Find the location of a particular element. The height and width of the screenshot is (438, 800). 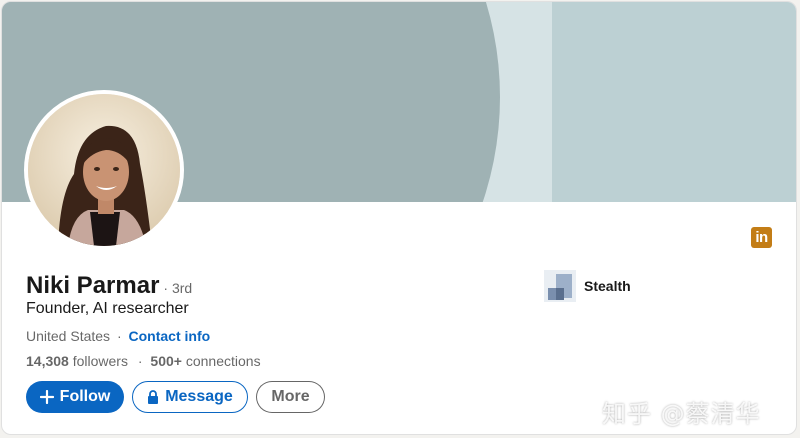

more-label: More is located at coordinates (290, 396).